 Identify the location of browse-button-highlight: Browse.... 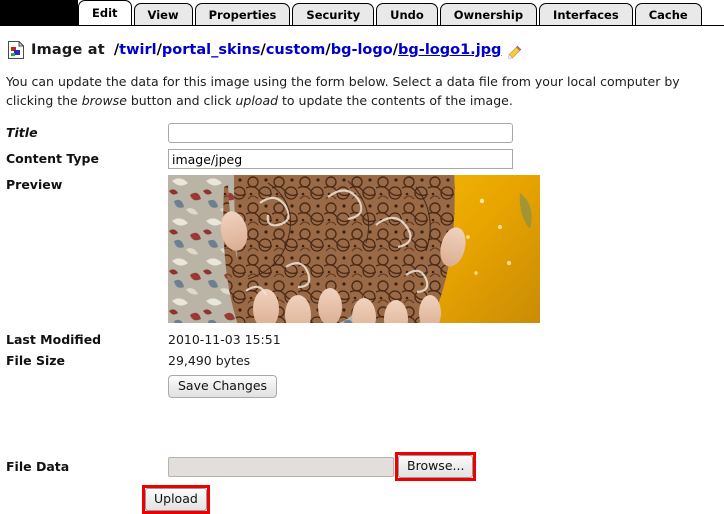
(436, 466).